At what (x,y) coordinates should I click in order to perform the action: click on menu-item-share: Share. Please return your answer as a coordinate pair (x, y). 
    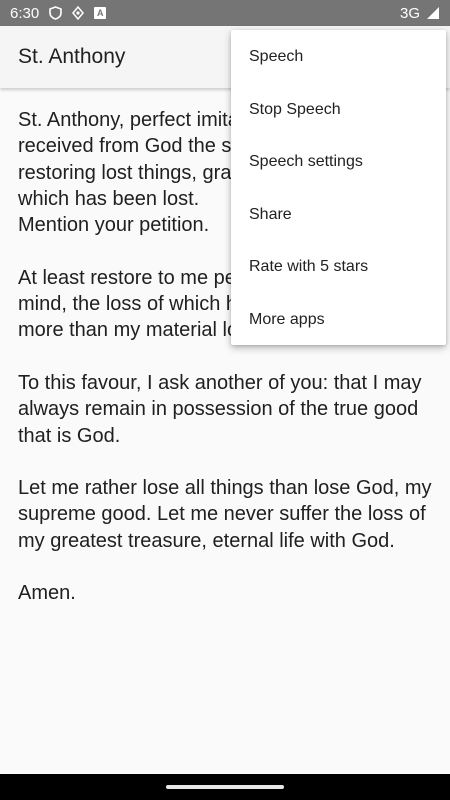
    Looking at the image, I should click on (338, 215).